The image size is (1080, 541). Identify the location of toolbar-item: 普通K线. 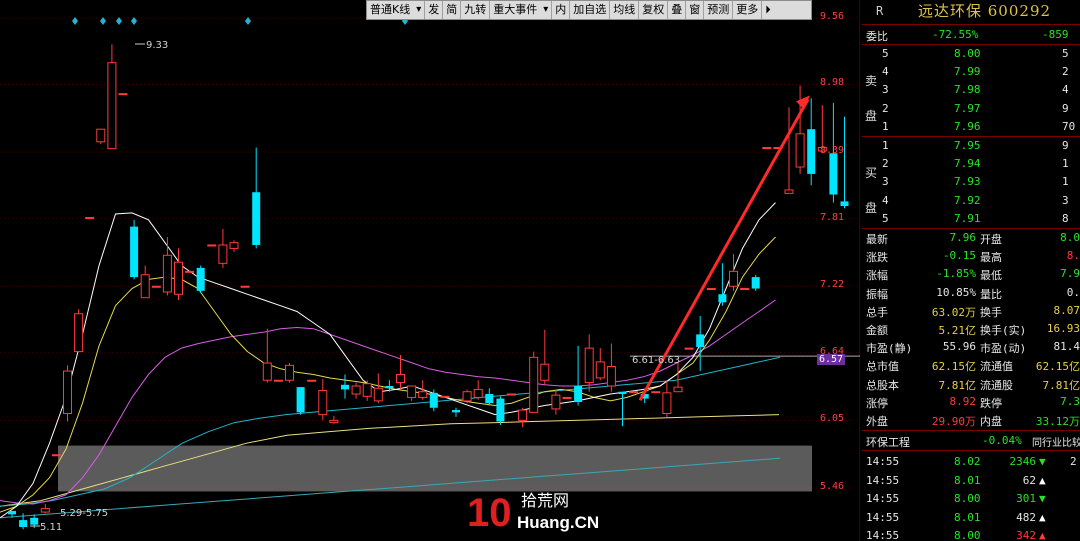
(396, 10).